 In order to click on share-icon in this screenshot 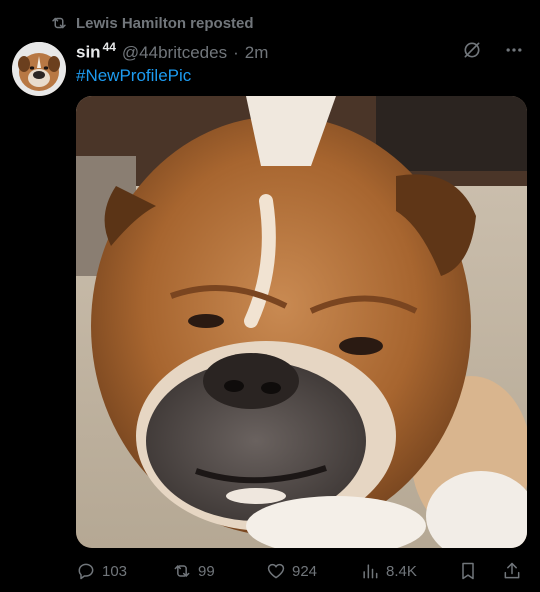, I will do `click(512, 570)`.